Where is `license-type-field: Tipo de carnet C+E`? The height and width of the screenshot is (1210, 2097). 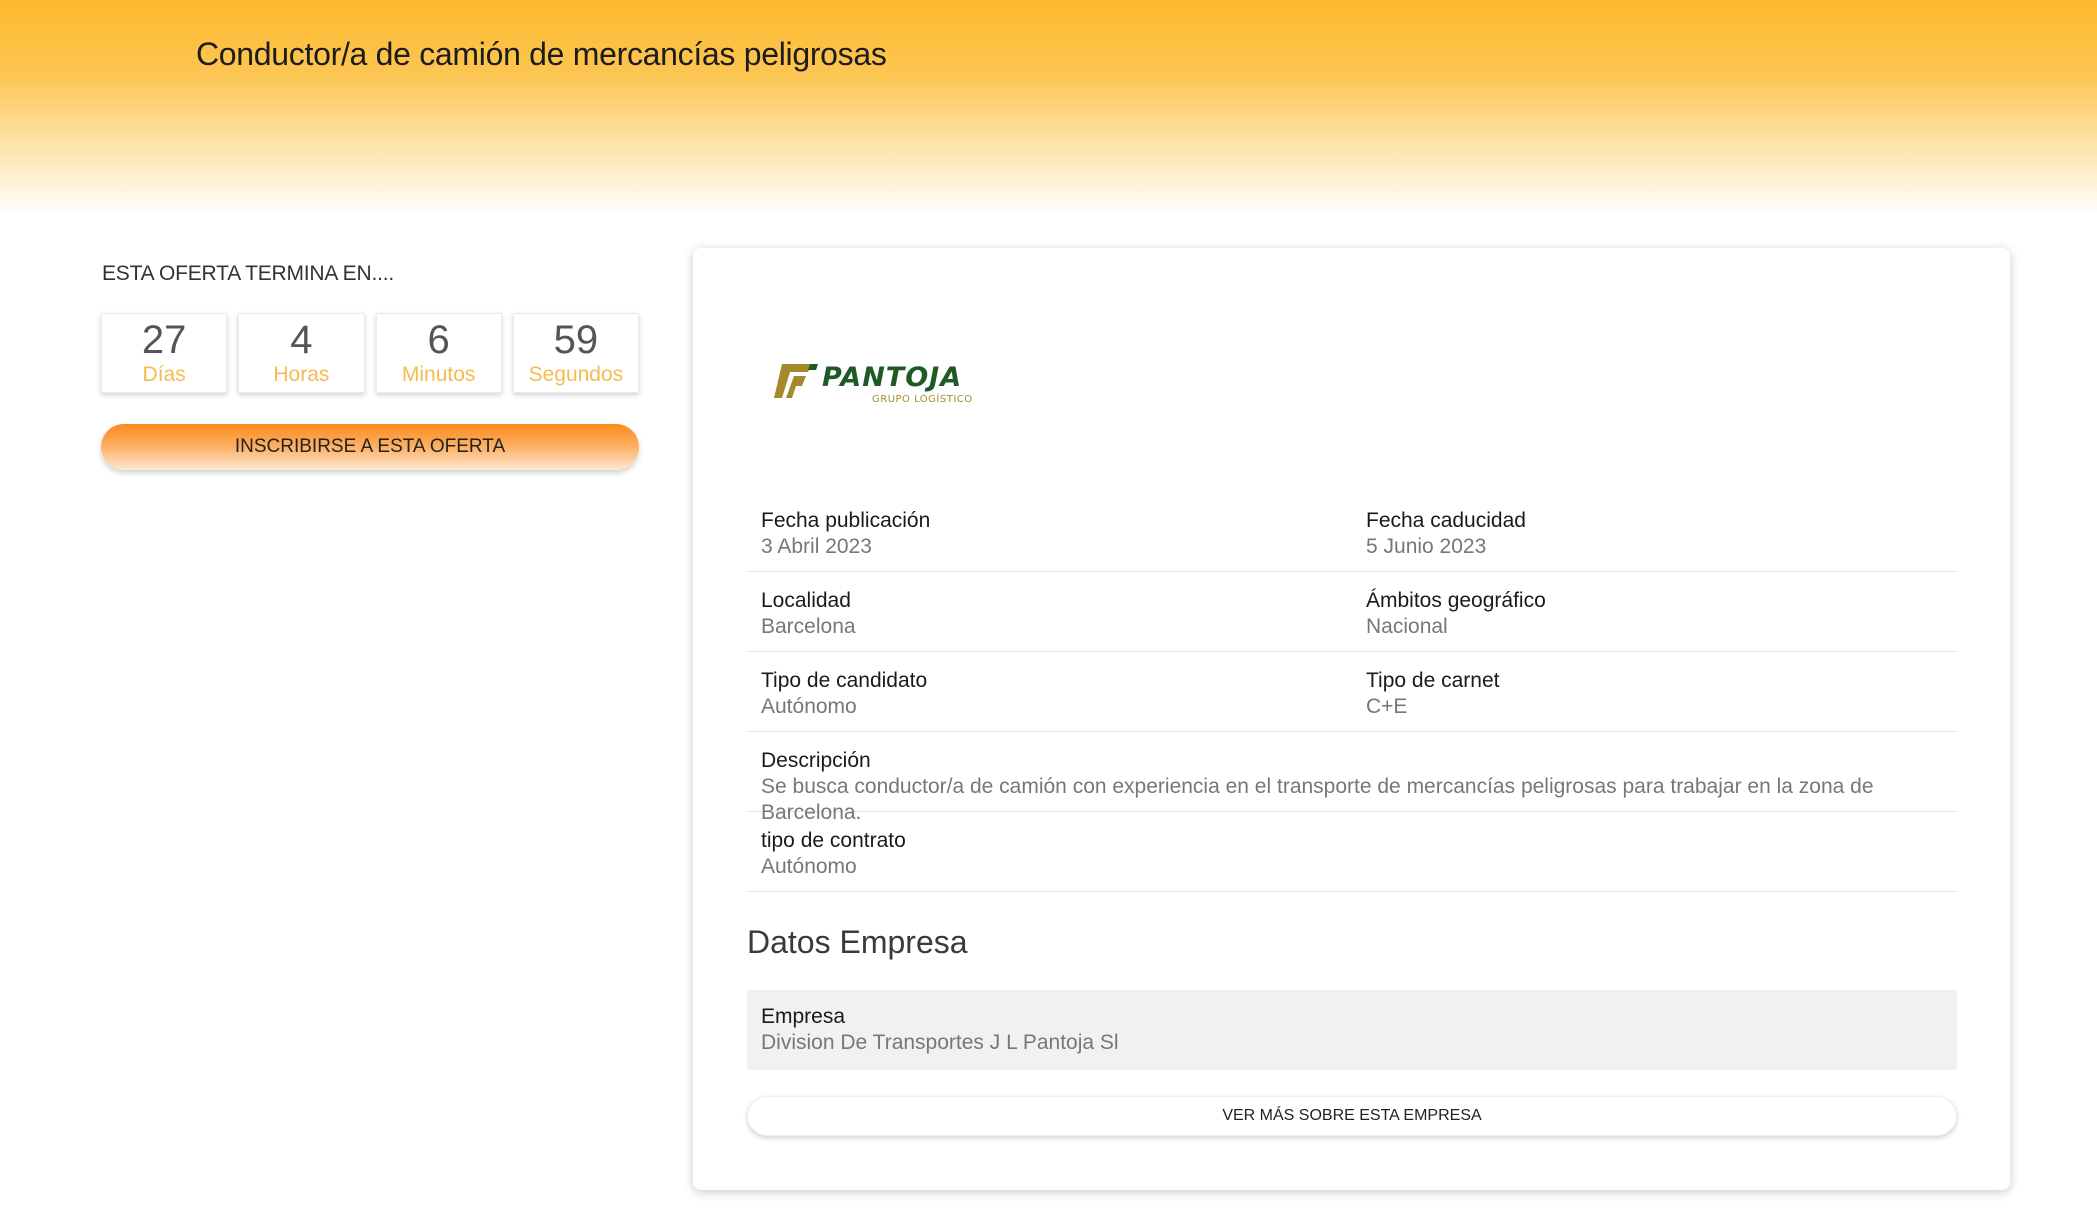
license-type-field: Tipo de carnet C+E is located at coordinates (1654, 691).